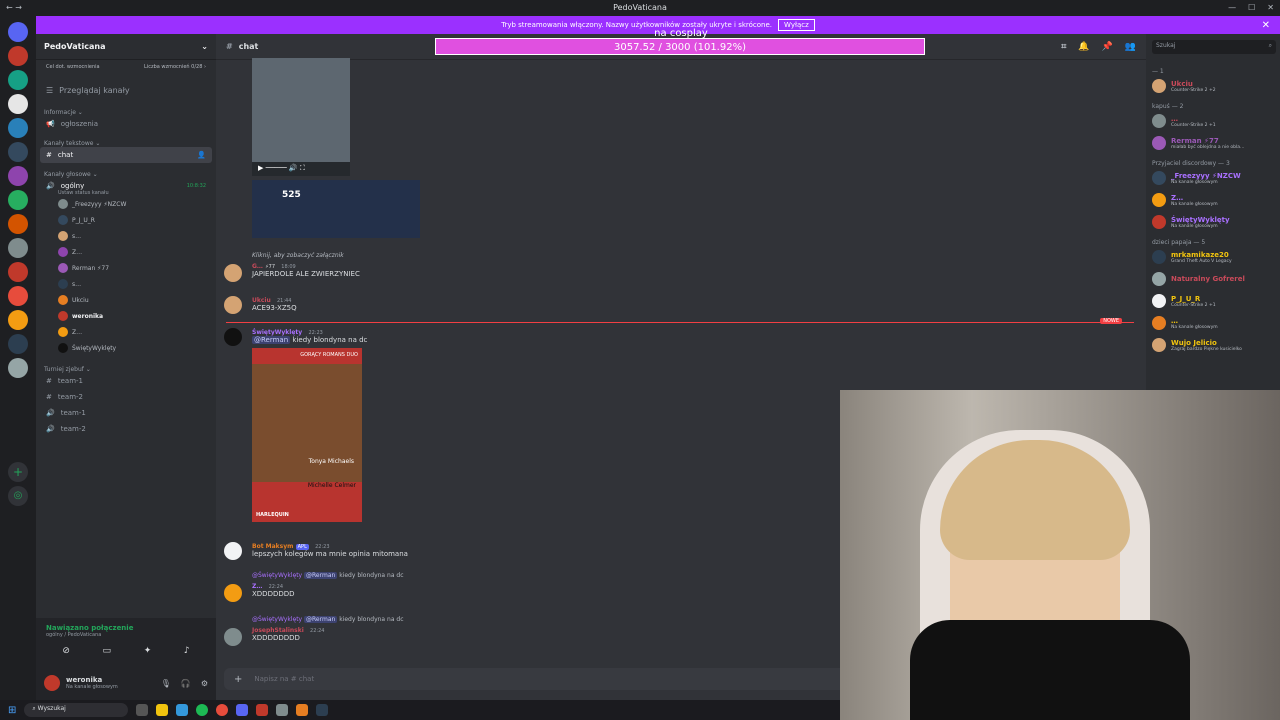  I want to click on category-info: Informacje ⌄, so click(126, 112).